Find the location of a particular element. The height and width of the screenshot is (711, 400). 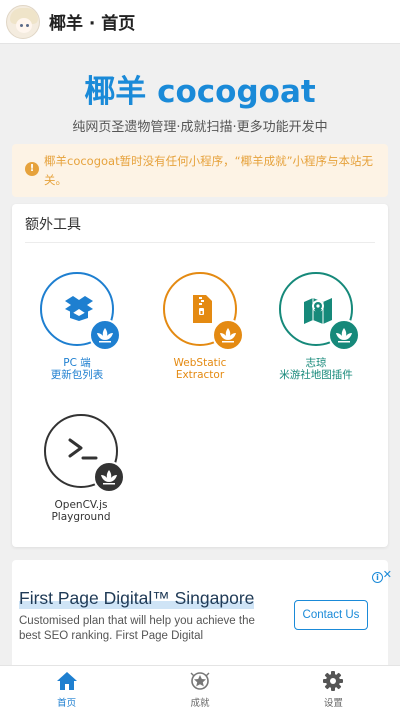

tab-label: 成就 is located at coordinates (200, 703).